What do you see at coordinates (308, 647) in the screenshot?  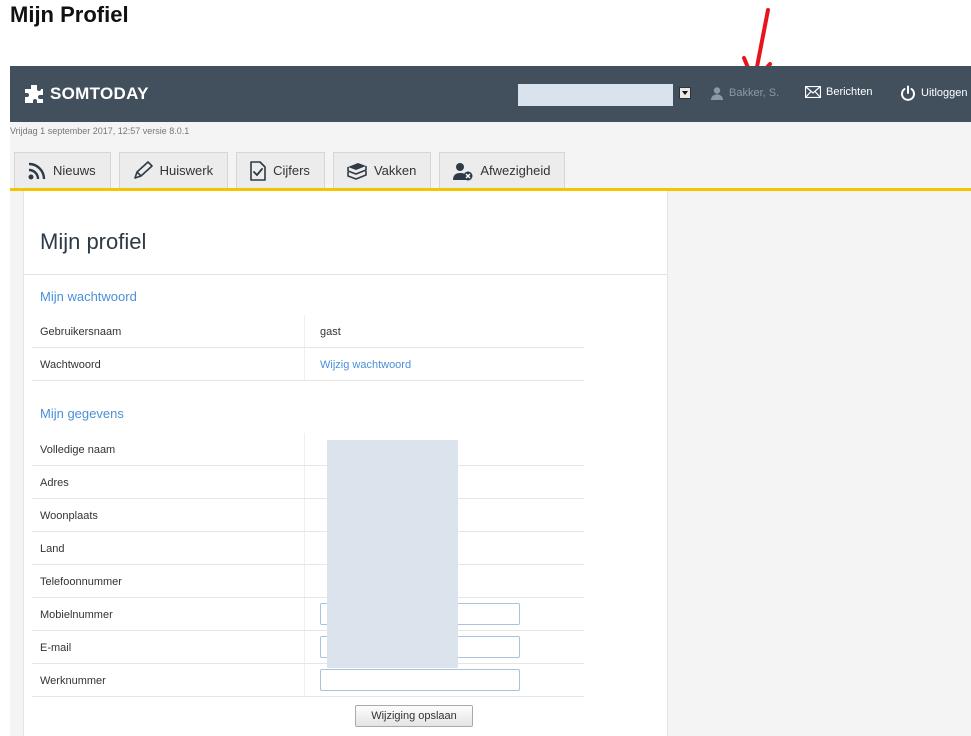 I see `email-row: E-mail` at bounding box center [308, 647].